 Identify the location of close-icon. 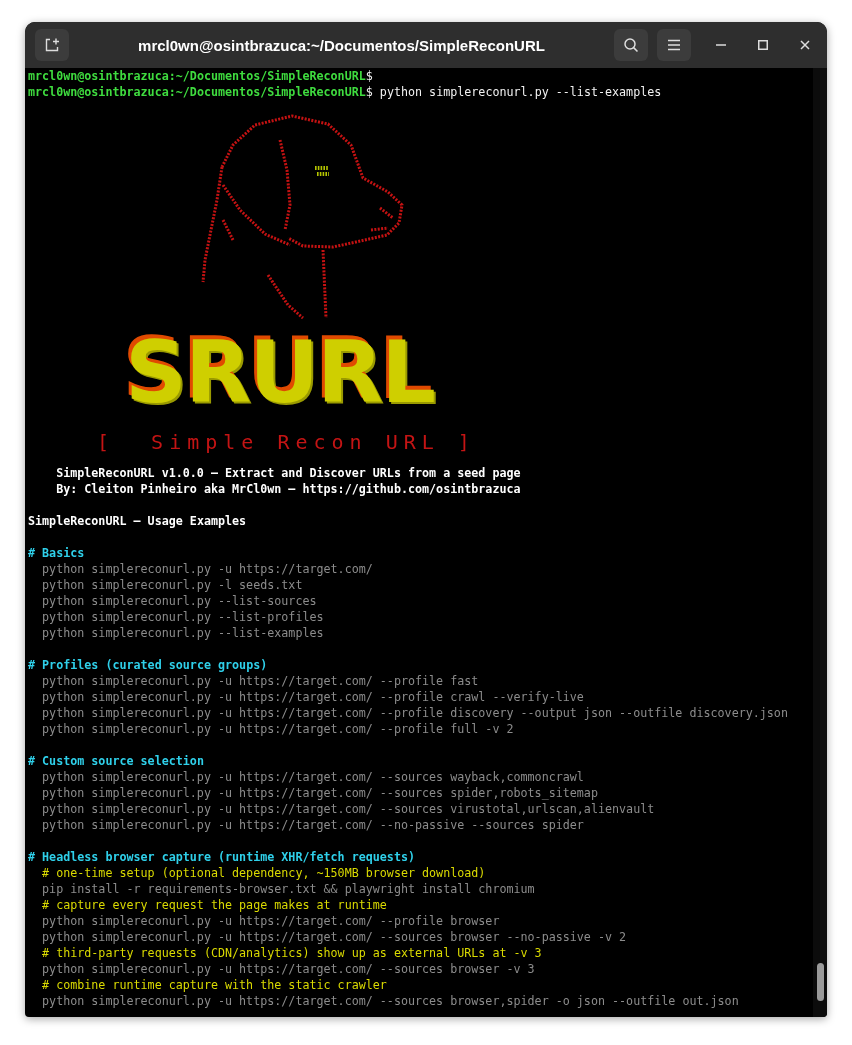
(805, 45).